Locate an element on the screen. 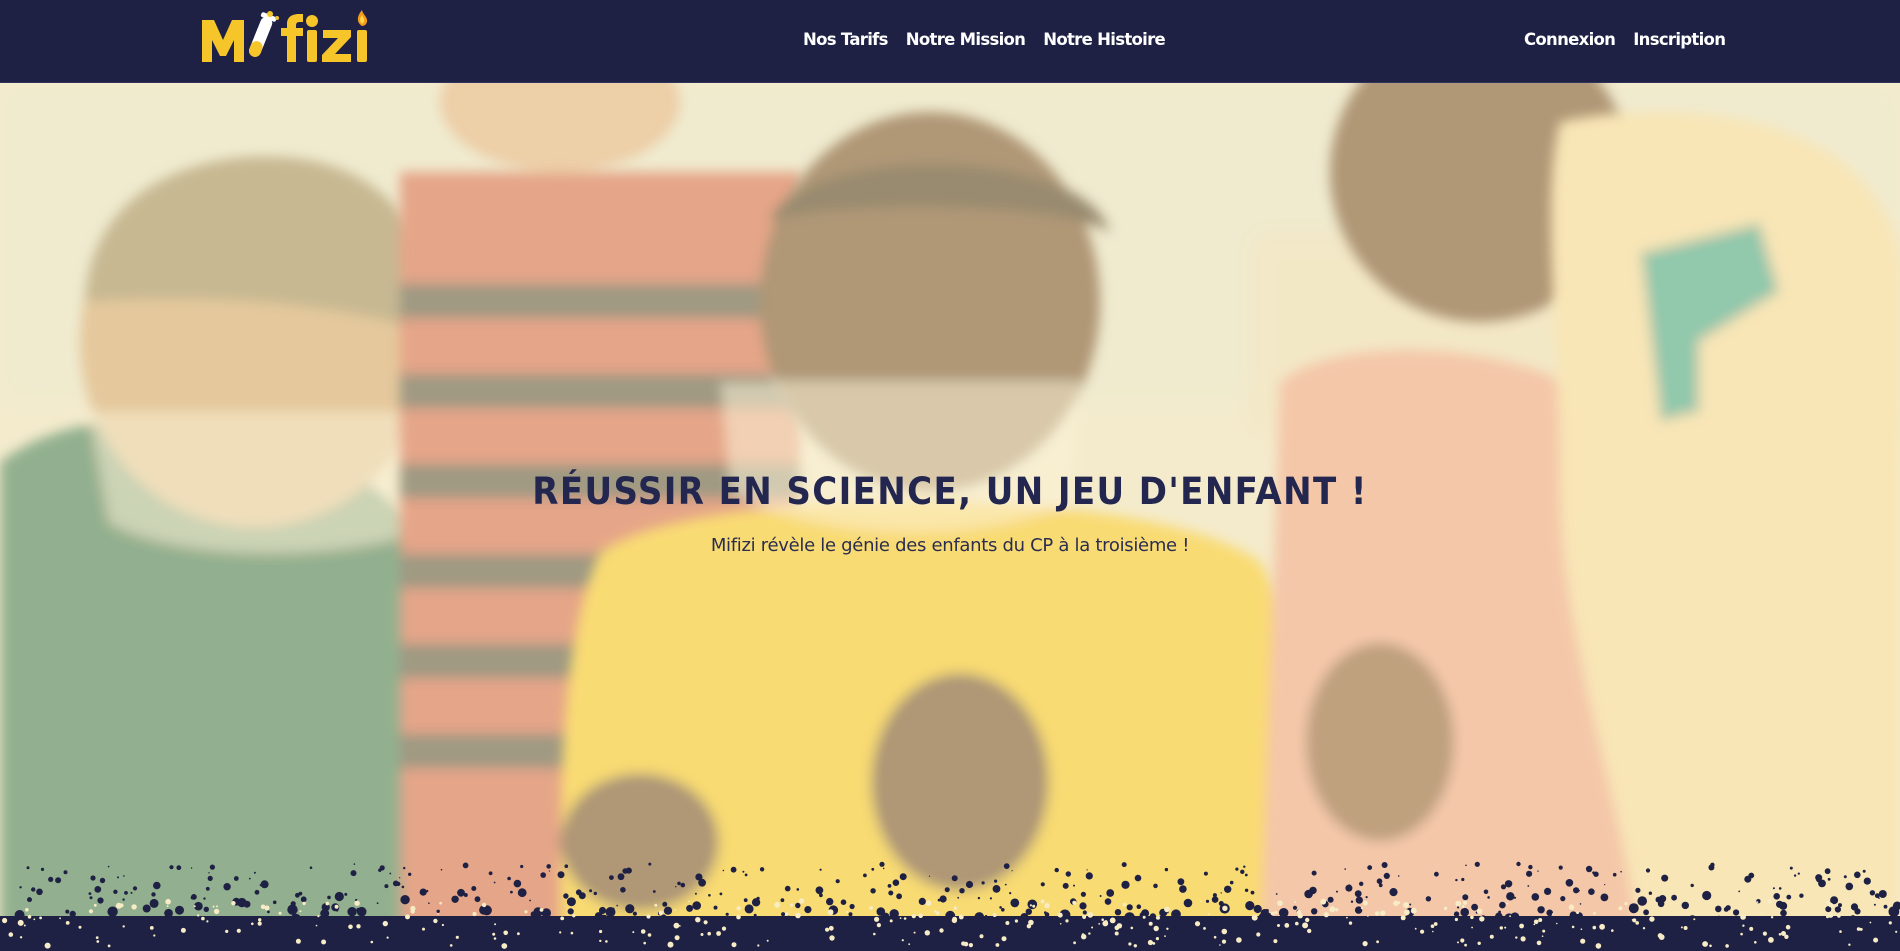 This screenshot has width=1900, height=951. login-link: Connexion is located at coordinates (1570, 40).